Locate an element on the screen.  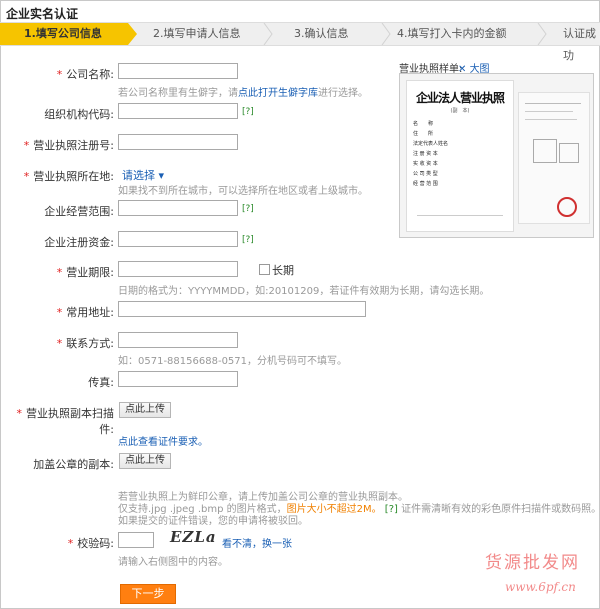
org-code-label: 组织机构代码: is located at coordinates (79, 114).